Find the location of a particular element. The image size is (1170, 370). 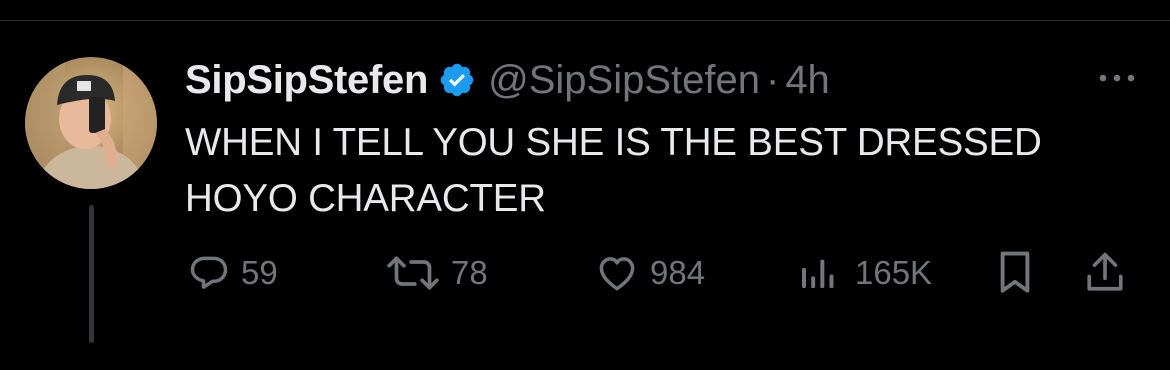

views-button: 165K is located at coordinates (864, 273).